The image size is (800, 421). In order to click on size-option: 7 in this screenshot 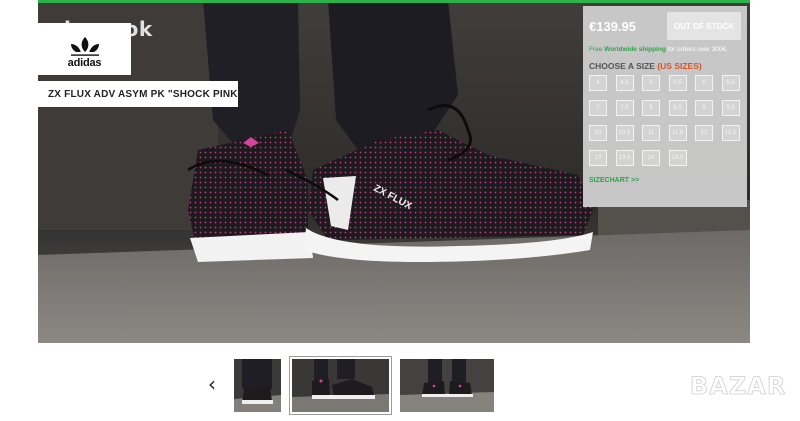, I will do `click(598, 108)`.